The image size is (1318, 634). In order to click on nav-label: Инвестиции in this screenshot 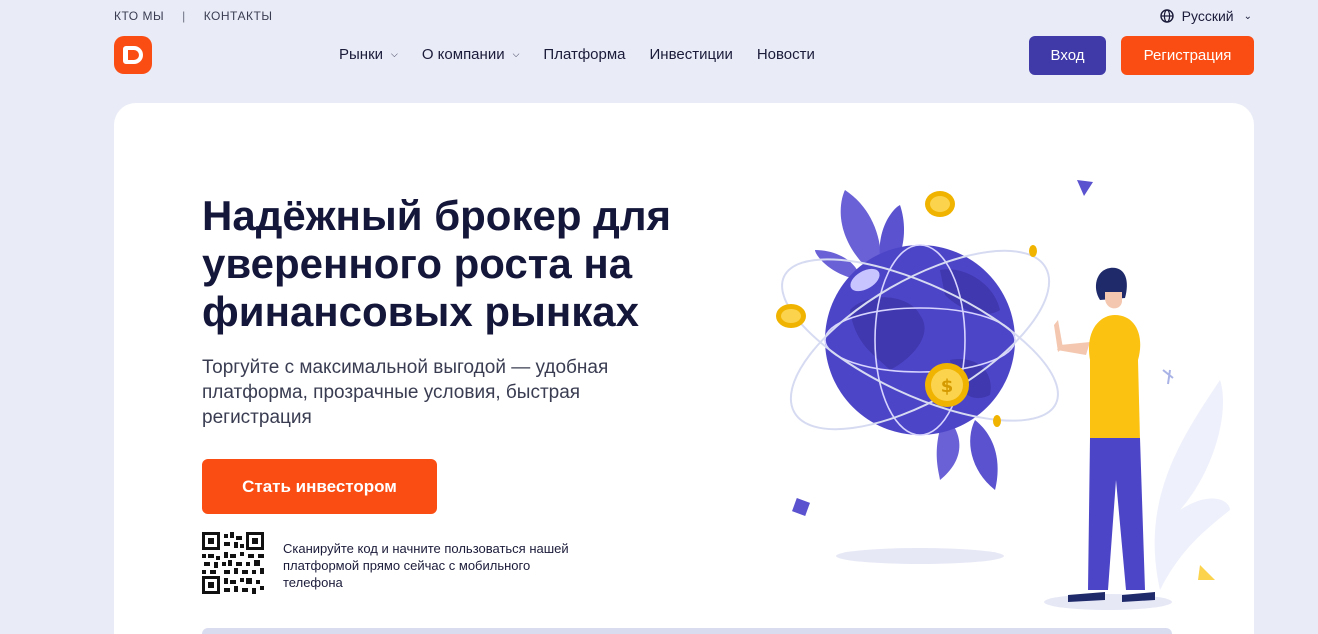, I will do `click(691, 54)`.